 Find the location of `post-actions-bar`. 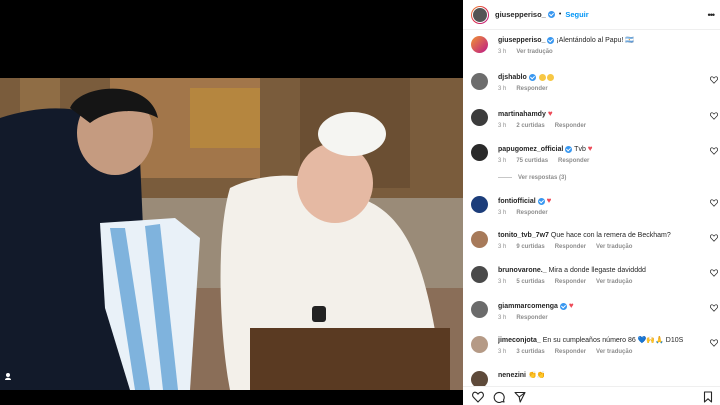

post-actions-bar is located at coordinates (591, 395).